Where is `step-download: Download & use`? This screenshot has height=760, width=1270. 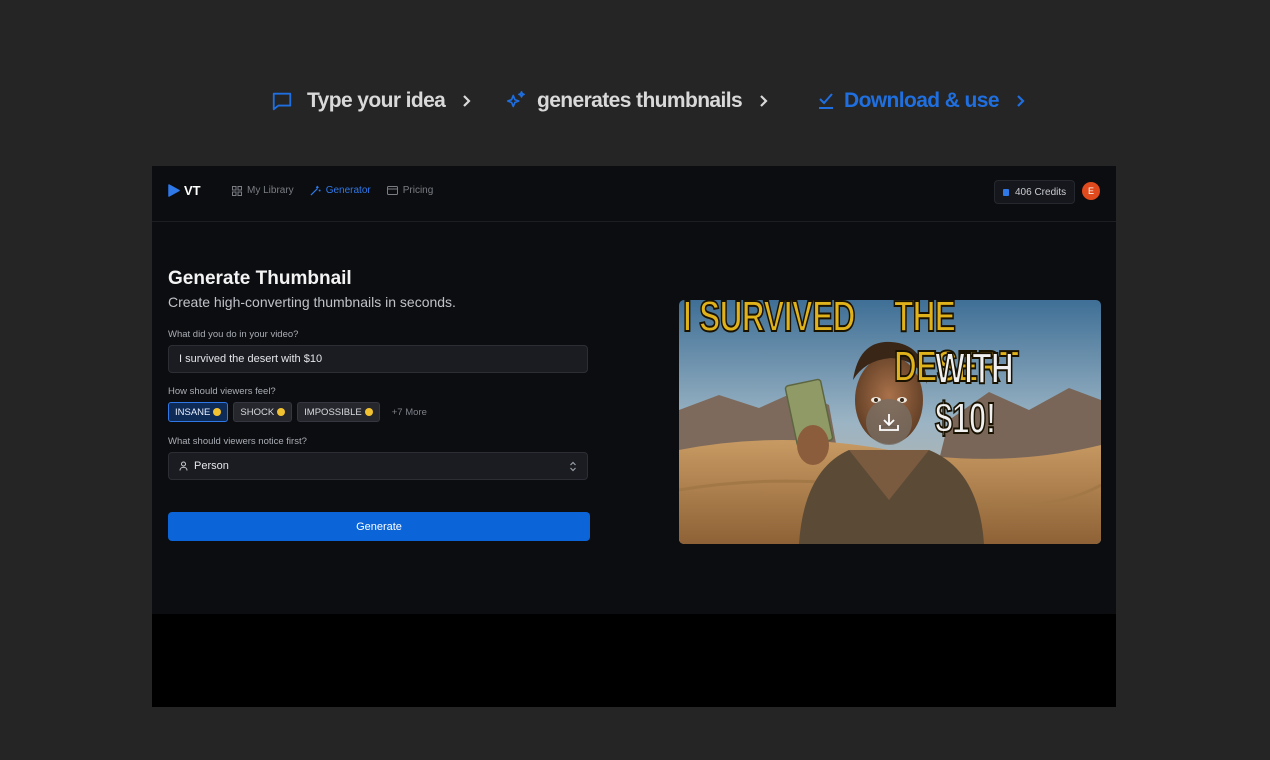 step-download: Download & use is located at coordinates (922, 101).